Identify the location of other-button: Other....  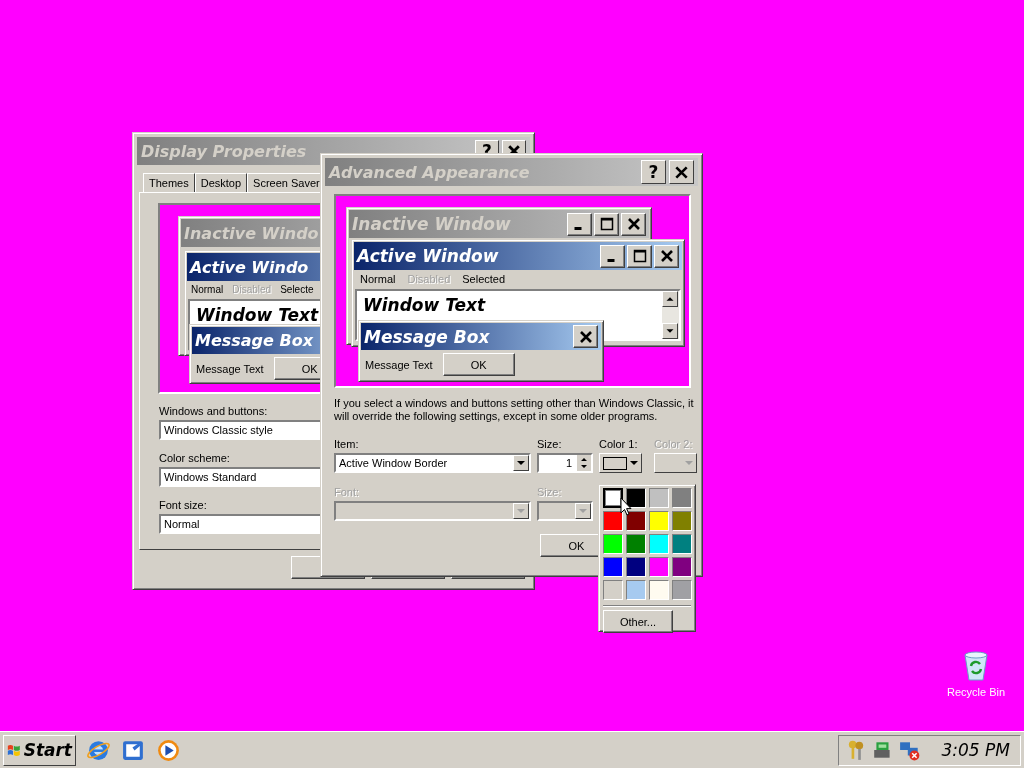
(638, 621).